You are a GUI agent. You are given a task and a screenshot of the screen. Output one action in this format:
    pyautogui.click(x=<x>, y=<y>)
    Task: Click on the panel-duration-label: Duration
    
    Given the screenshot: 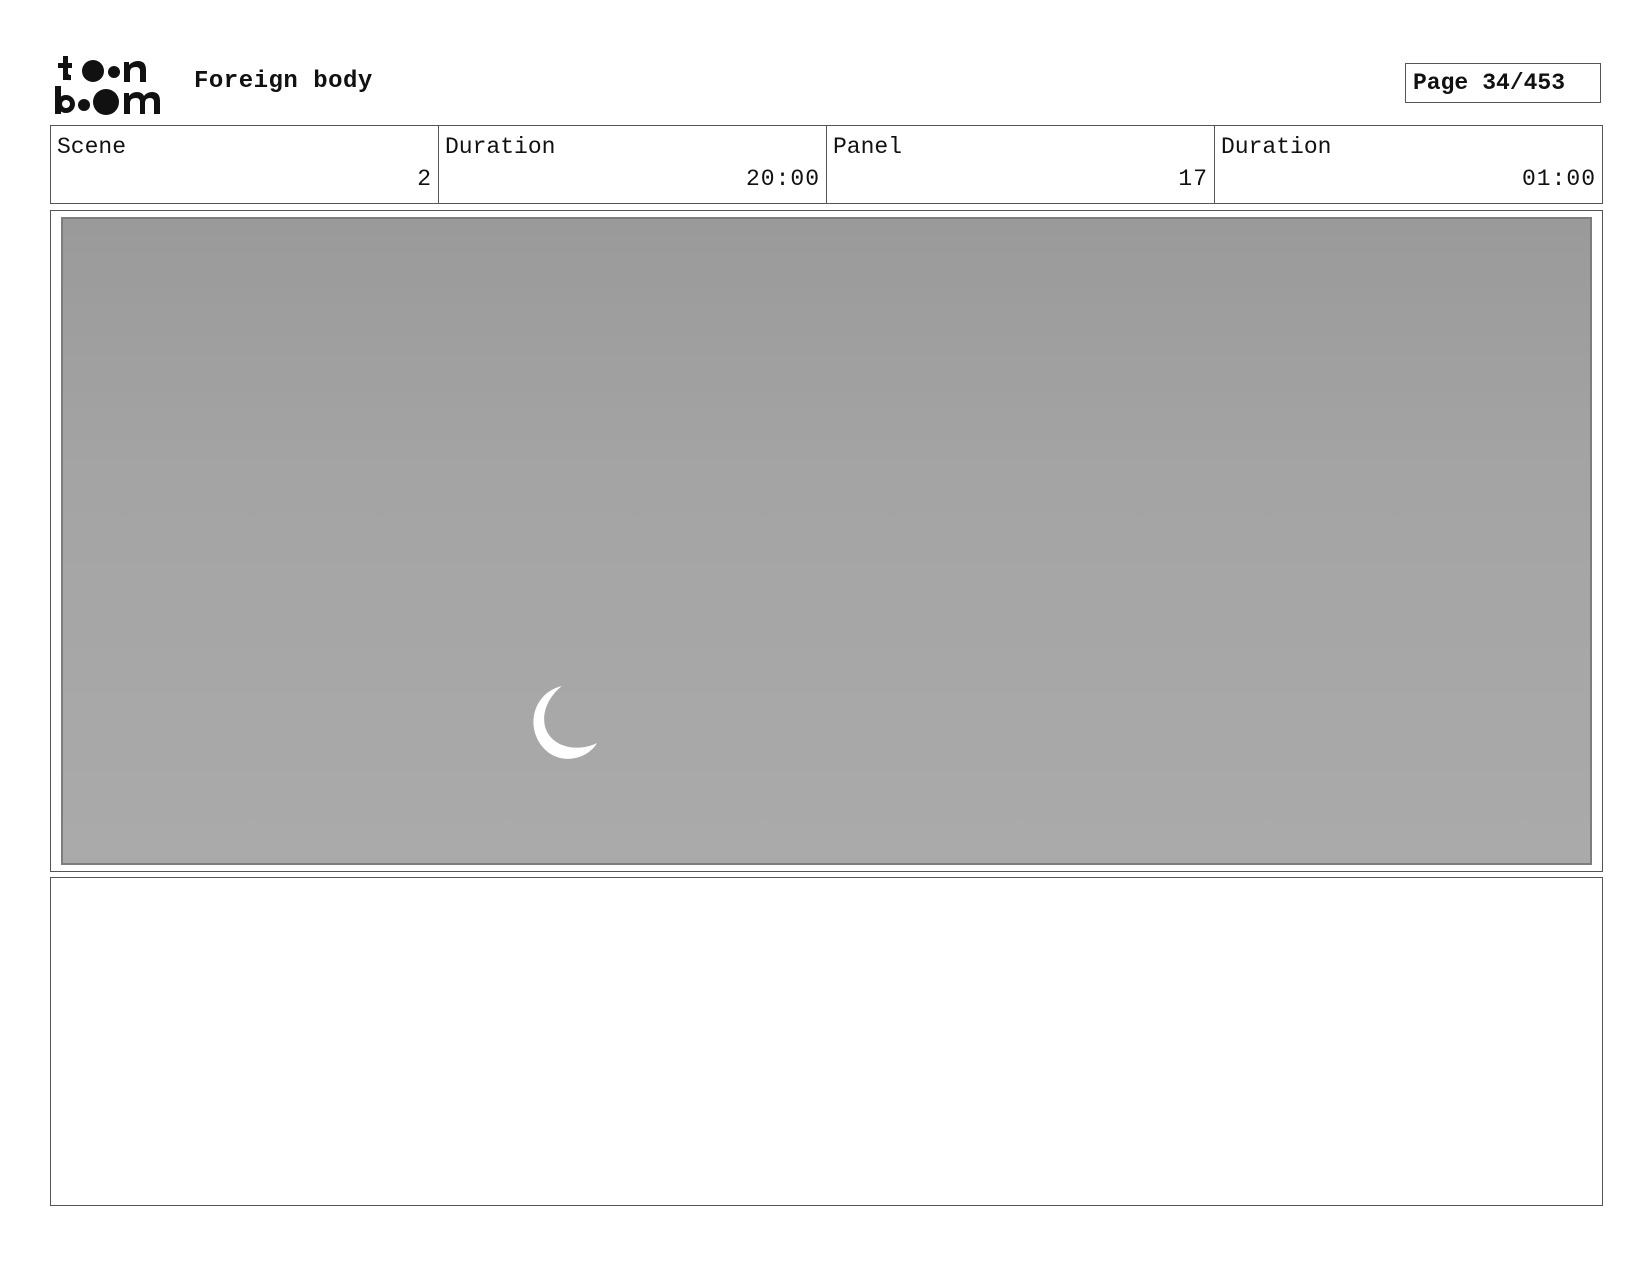 What is the action you would take?
    pyautogui.click(x=1276, y=147)
    